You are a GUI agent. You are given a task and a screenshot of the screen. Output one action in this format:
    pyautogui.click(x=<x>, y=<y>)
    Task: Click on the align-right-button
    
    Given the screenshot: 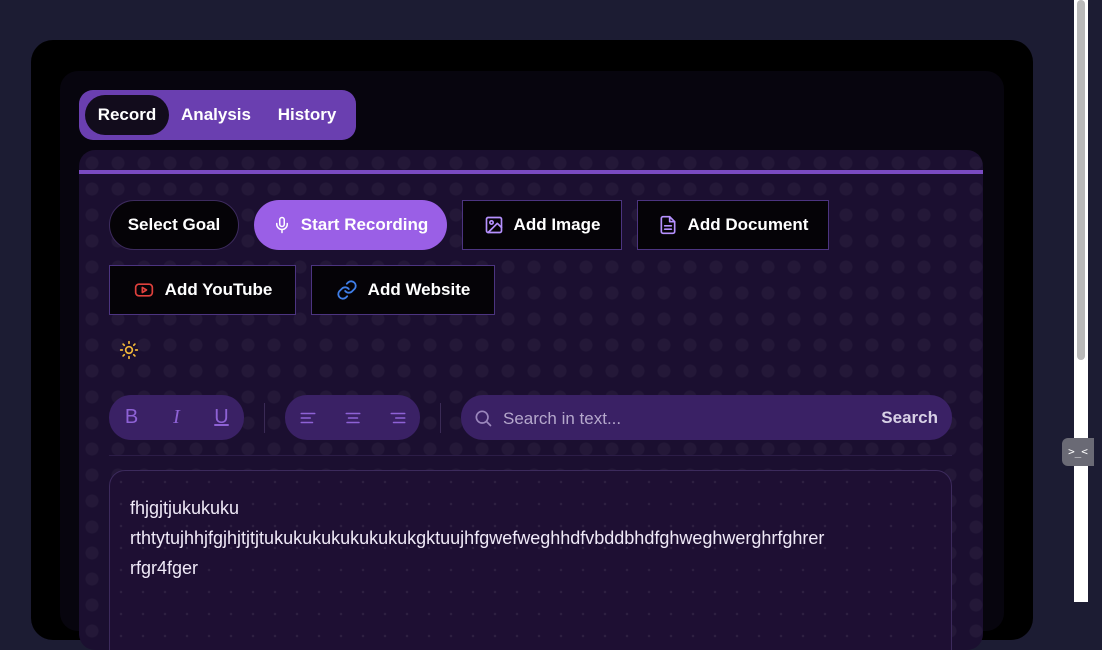 What is the action you would take?
    pyautogui.click(x=397, y=417)
    